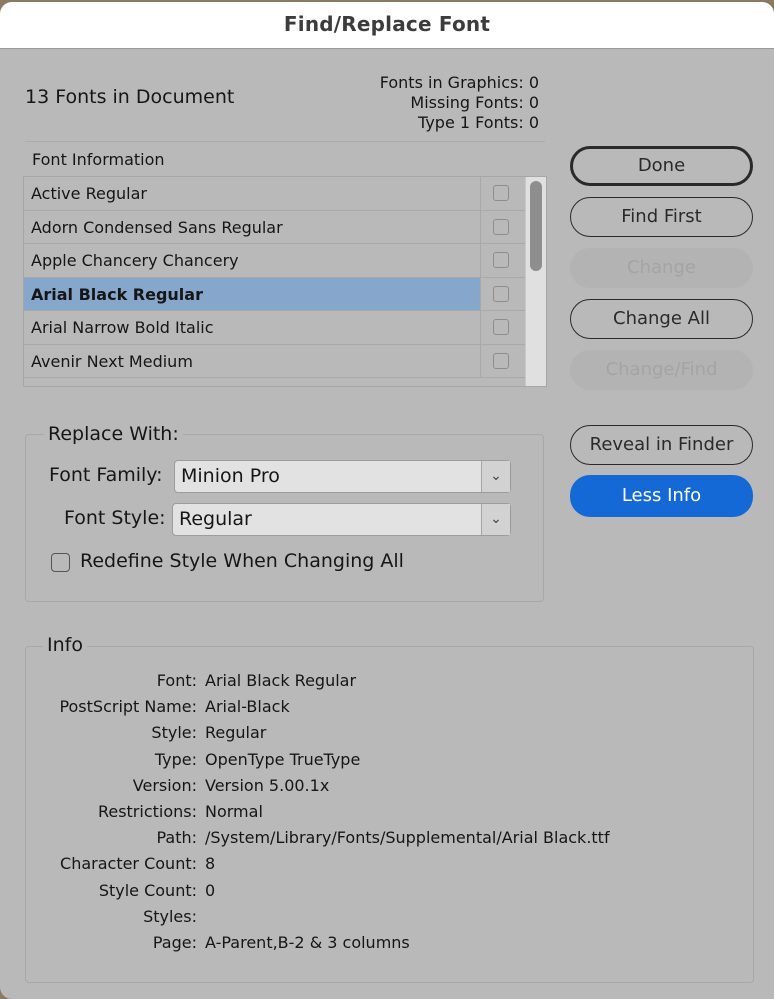 The height and width of the screenshot is (999, 774). Describe the element at coordinates (661, 217) in the screenshot. I see `find-first-button: Find First` at that location.